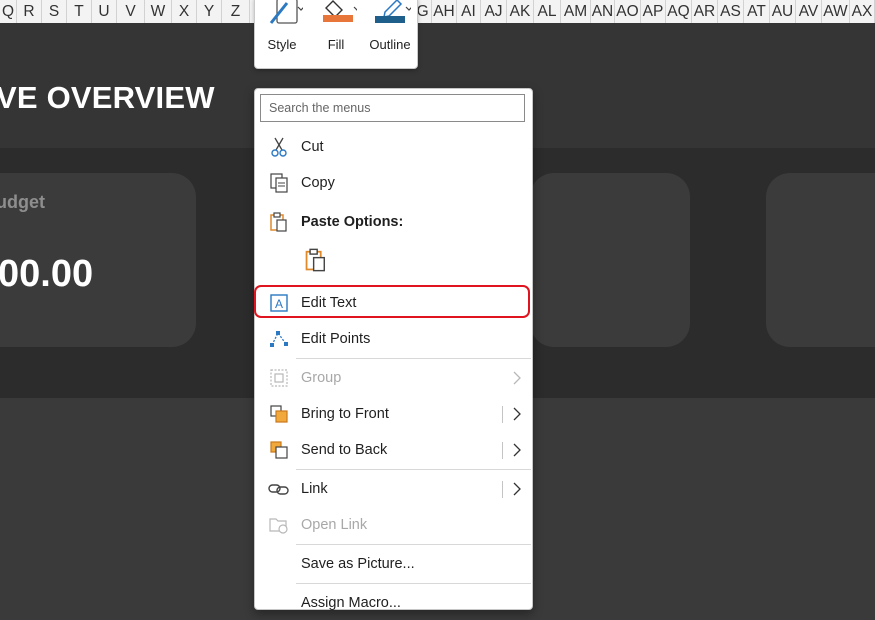 The image size is (875, 620). I want to click on column-header: X, so click(184, 11).